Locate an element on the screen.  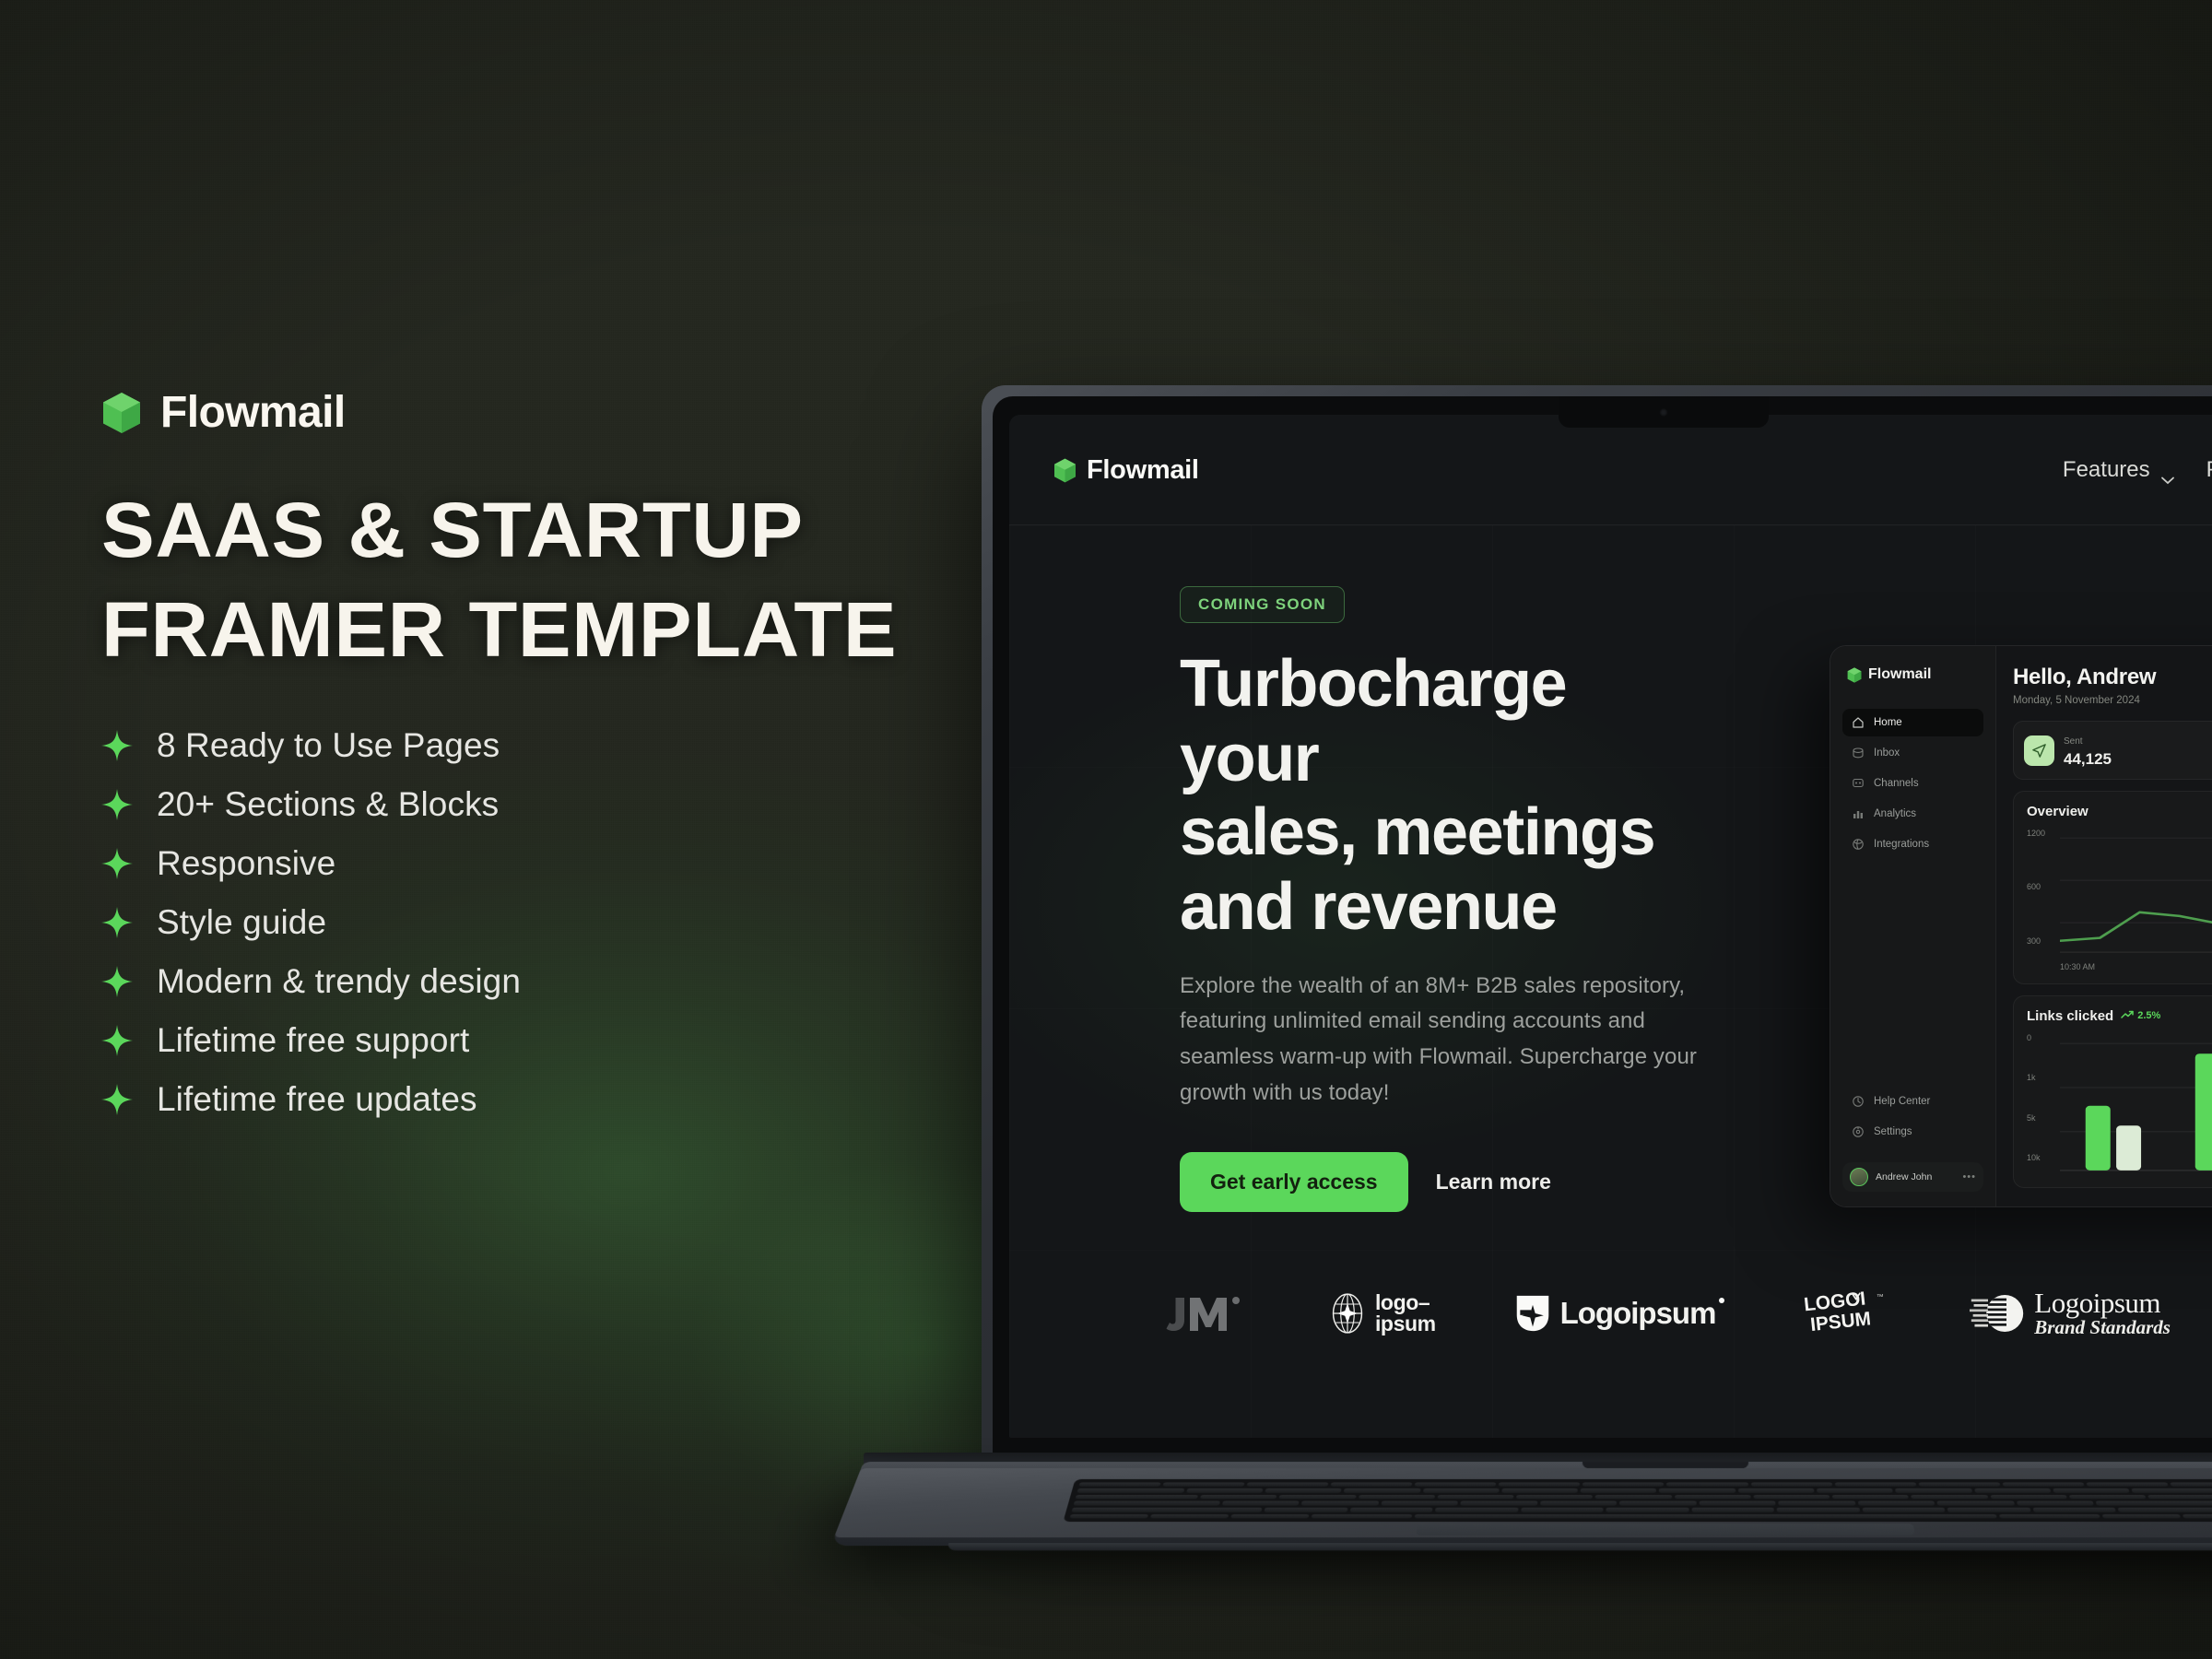
sparkle-icon is located at coordinates (117, 864).